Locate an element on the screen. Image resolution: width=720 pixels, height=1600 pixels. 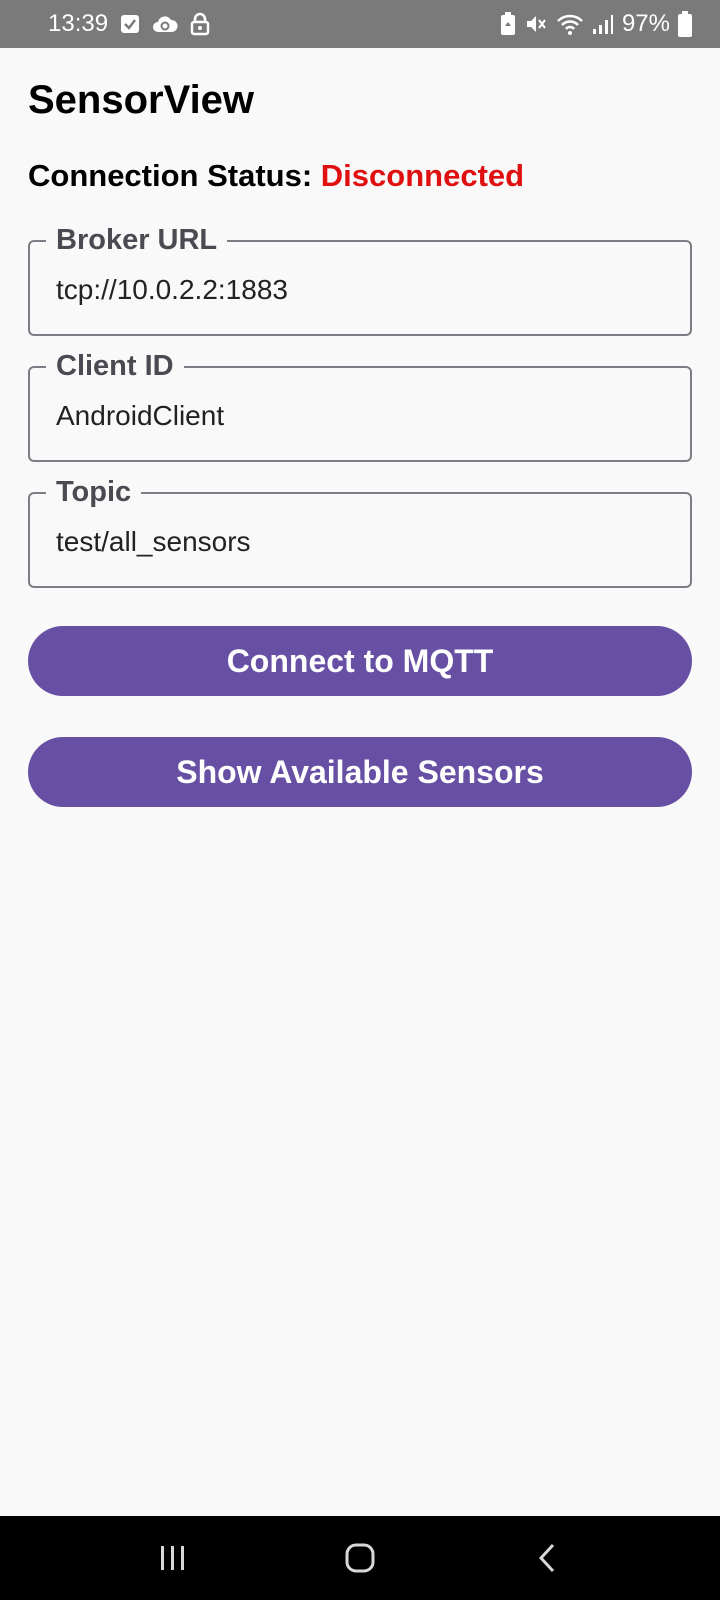
checkbox-icon is located at coordinates (130, 24).